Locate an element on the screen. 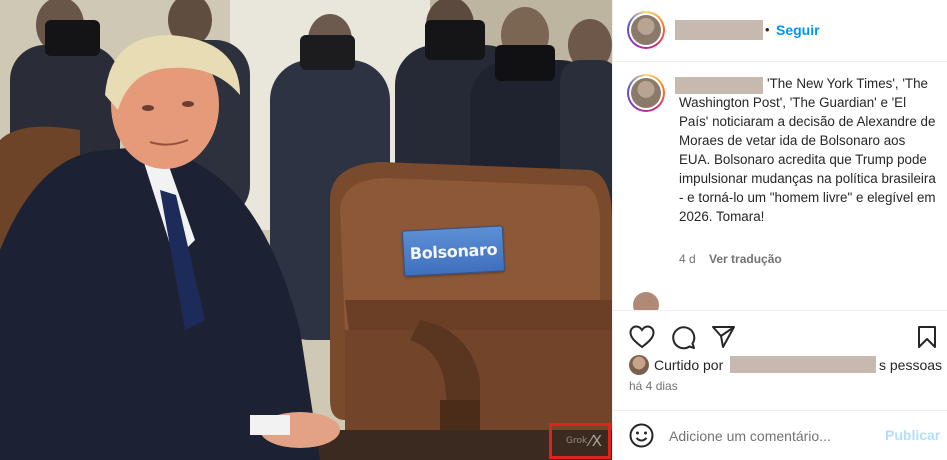  redacted-liker-name is located at coordinates (803, 364).